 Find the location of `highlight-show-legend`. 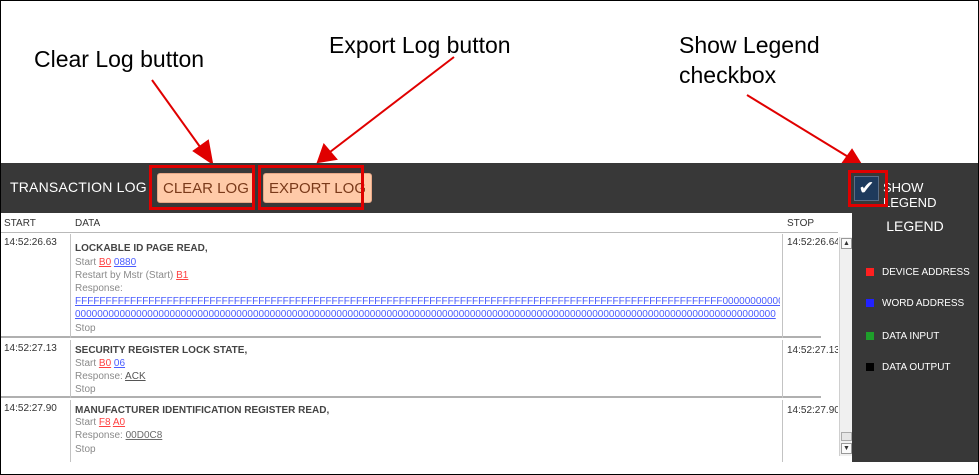

highlight-show-legend is located at coordinates (868, 188).